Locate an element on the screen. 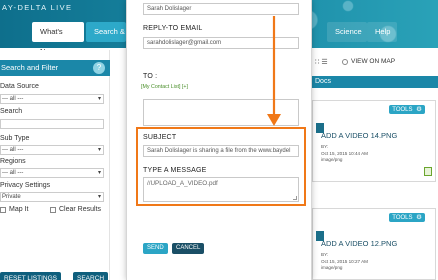  clear-results-checkbox is located at coordinates (53, 210).